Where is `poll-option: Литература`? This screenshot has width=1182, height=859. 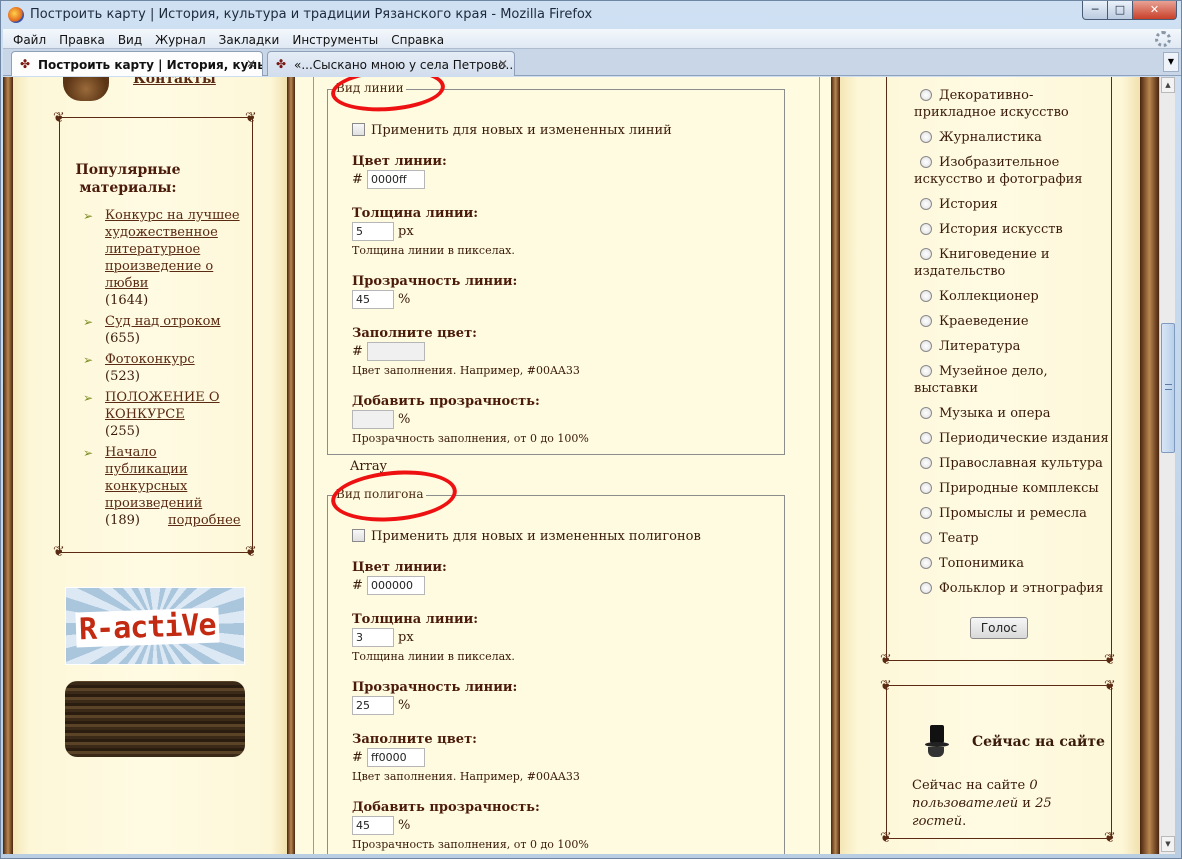 poll-option: Литература is located at coordinates (1014, 346).